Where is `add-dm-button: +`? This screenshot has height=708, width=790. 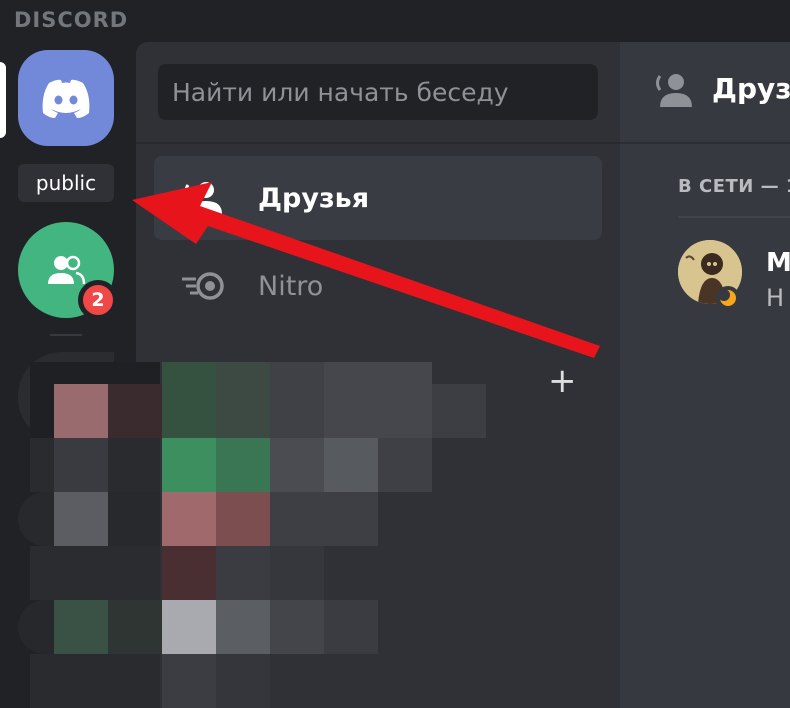 add-dm-button: + is located at coordinates (562, 381).